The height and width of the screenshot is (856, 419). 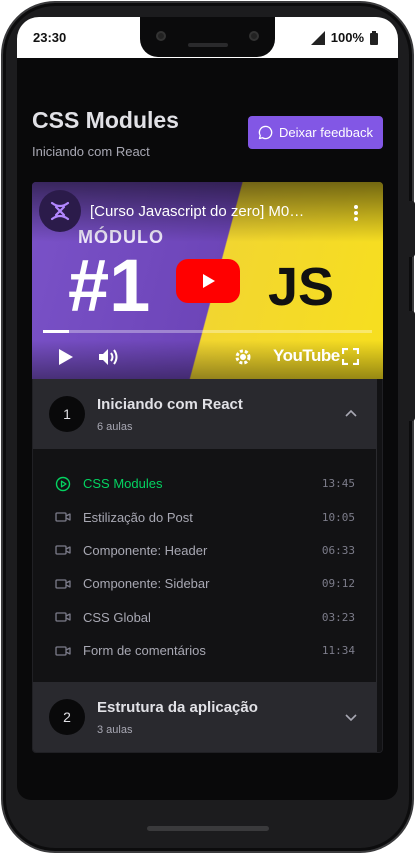 I want to click on section-info: Estrutura da aplicação 3 aulas, so click(x=219, y=717).